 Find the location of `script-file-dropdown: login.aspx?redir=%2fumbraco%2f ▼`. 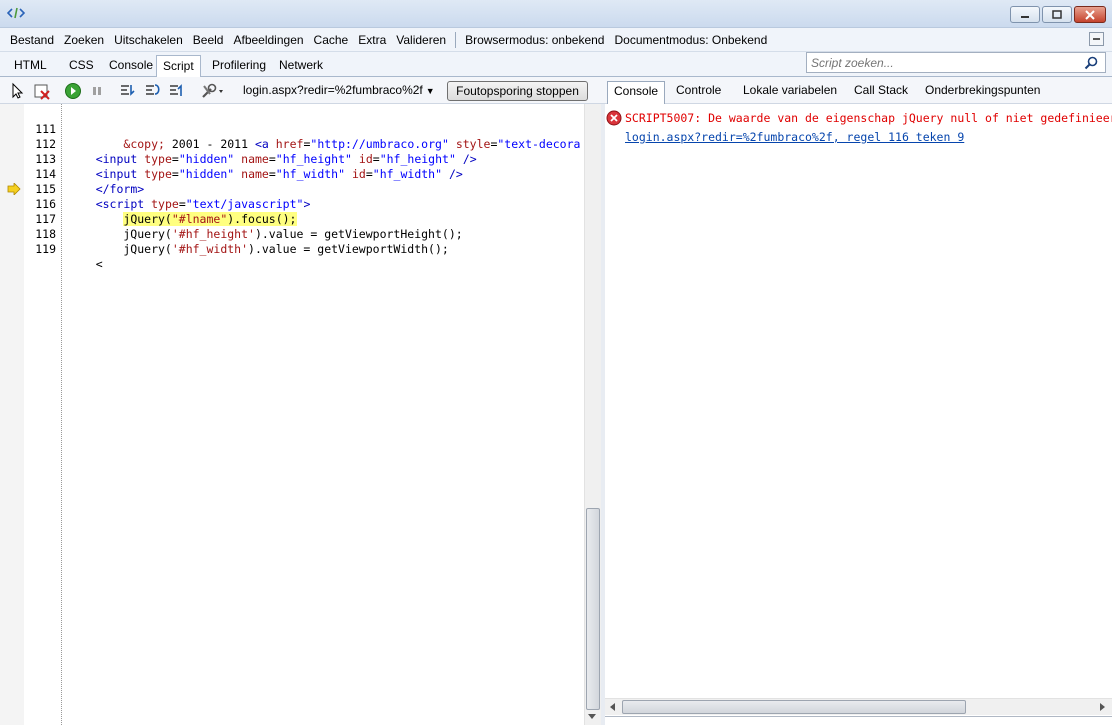

script-file-dropdown: login.aspx?redir=%2fumbraco%2f ▼ is located at coordinates (339, 90).